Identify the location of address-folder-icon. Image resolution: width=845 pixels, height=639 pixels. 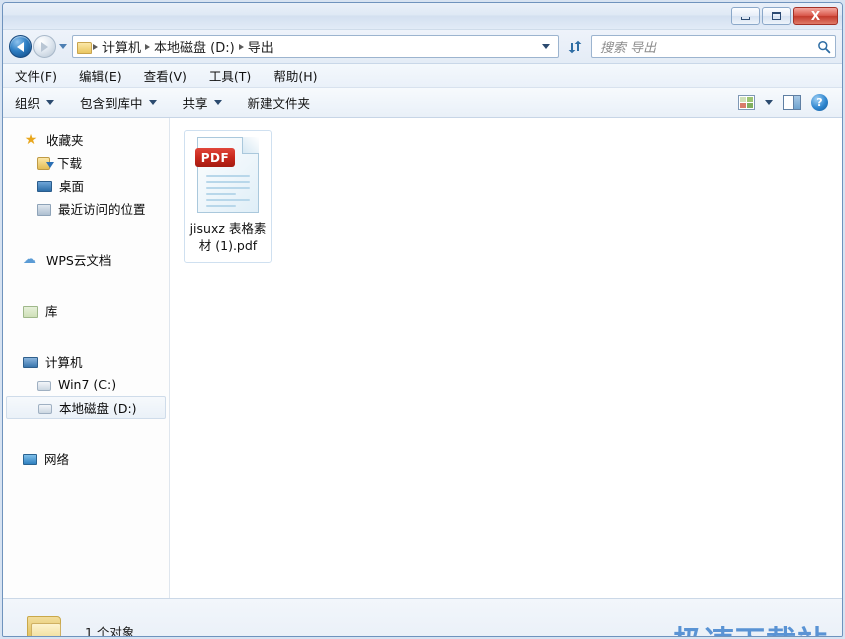
(84, 47).